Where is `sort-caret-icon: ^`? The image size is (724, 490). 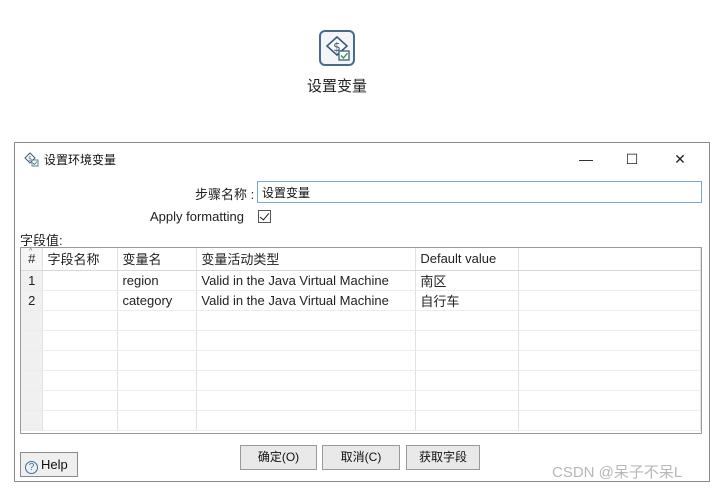
sort-caret-icon: ^ is located at coordinates (31, 251).